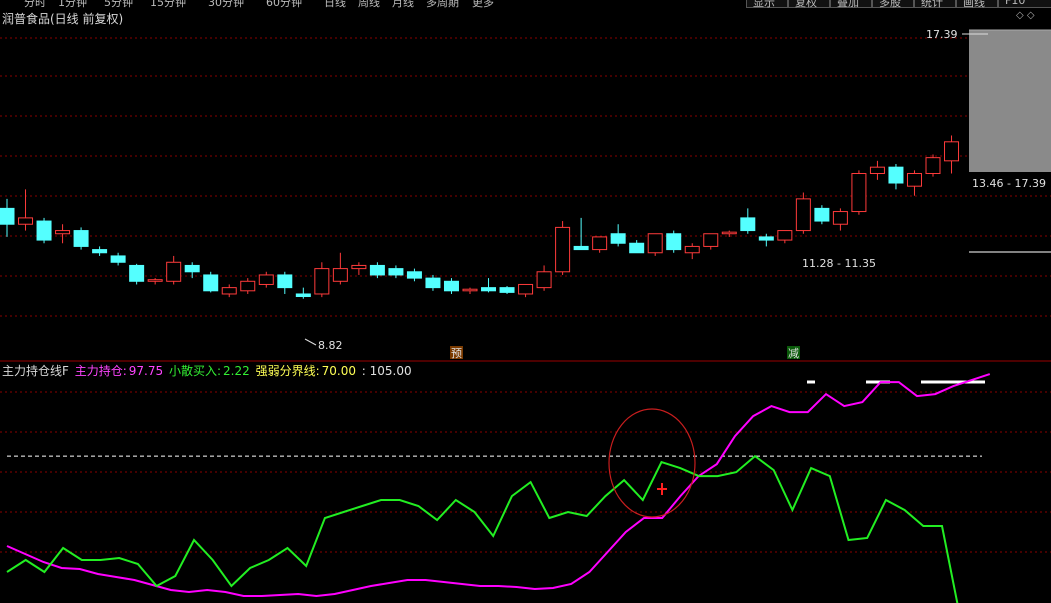 Image resolution: width=1051 pixels, height=603 pixels. Describe the element at coordinates (236, 371) in the screenshot. I see `retail-value: 2.22` at that location.